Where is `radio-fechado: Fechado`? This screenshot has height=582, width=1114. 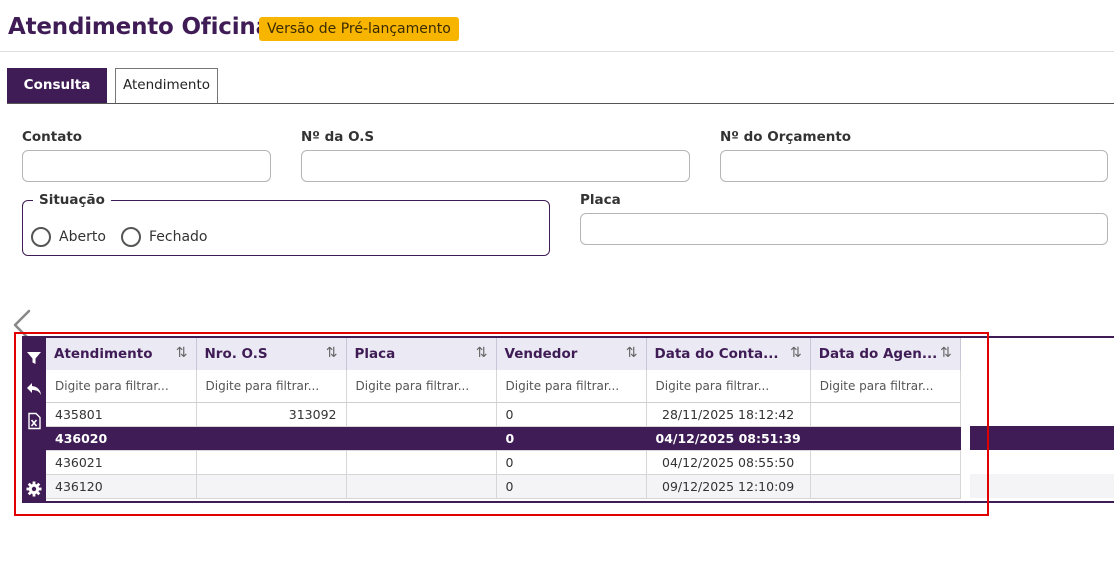 radio-fechado: Fechado is located at coordinates (164, 237).